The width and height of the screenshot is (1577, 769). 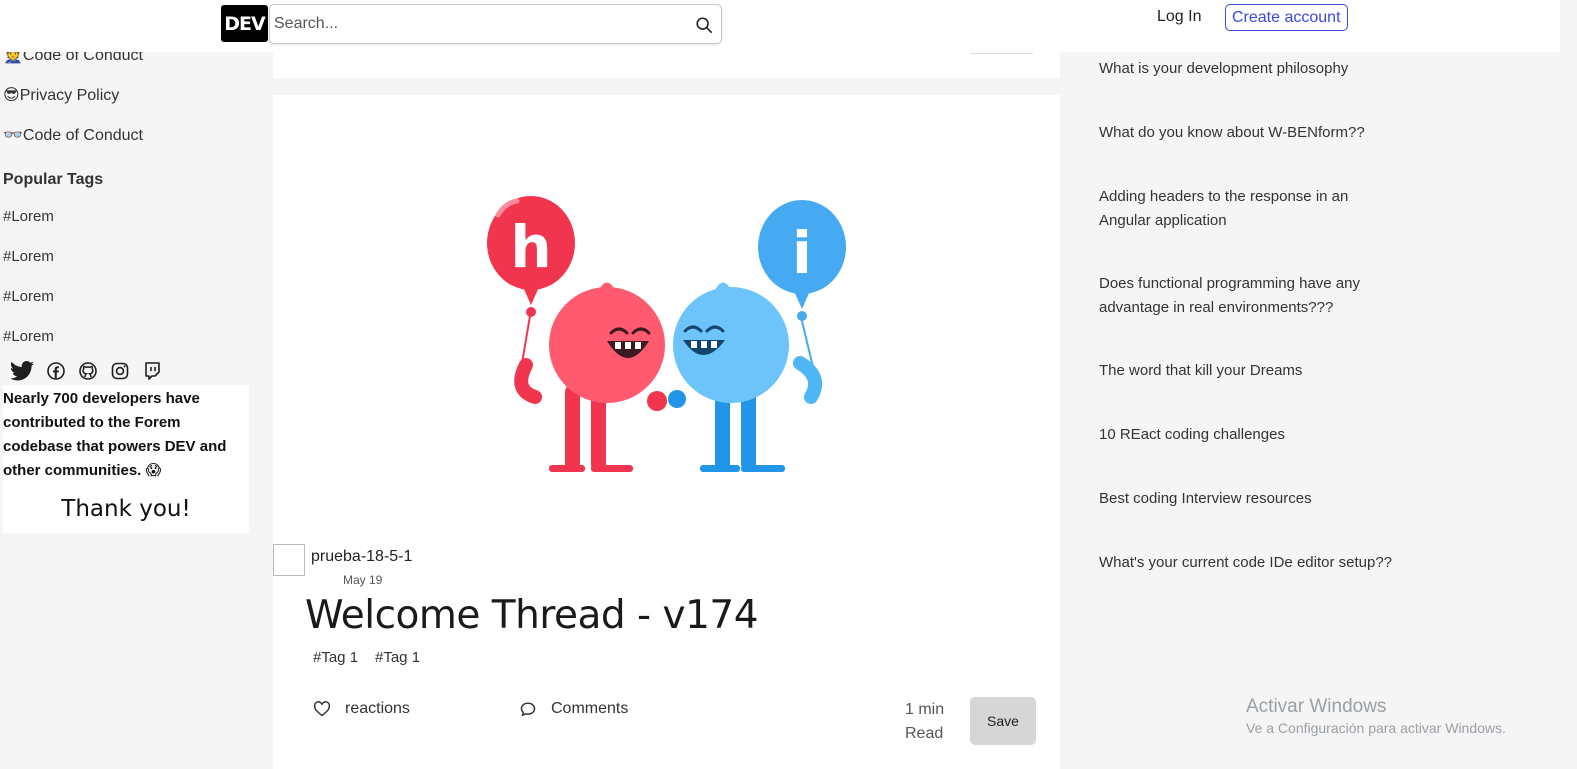 What do you see at coordinates (1003, 721) in the screenshot?
I see `save-button: Save` at bounding box center [1003, 721].